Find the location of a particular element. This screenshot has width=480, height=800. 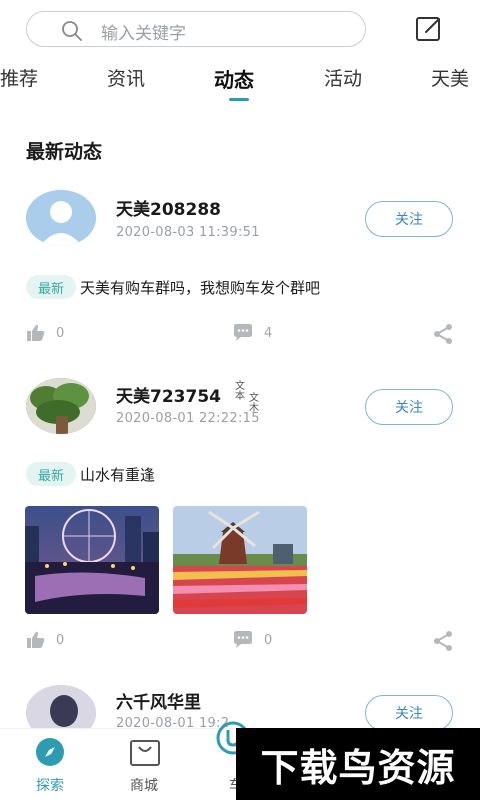

post-text: 山水有重逢 is located at coordinates (117, 474).